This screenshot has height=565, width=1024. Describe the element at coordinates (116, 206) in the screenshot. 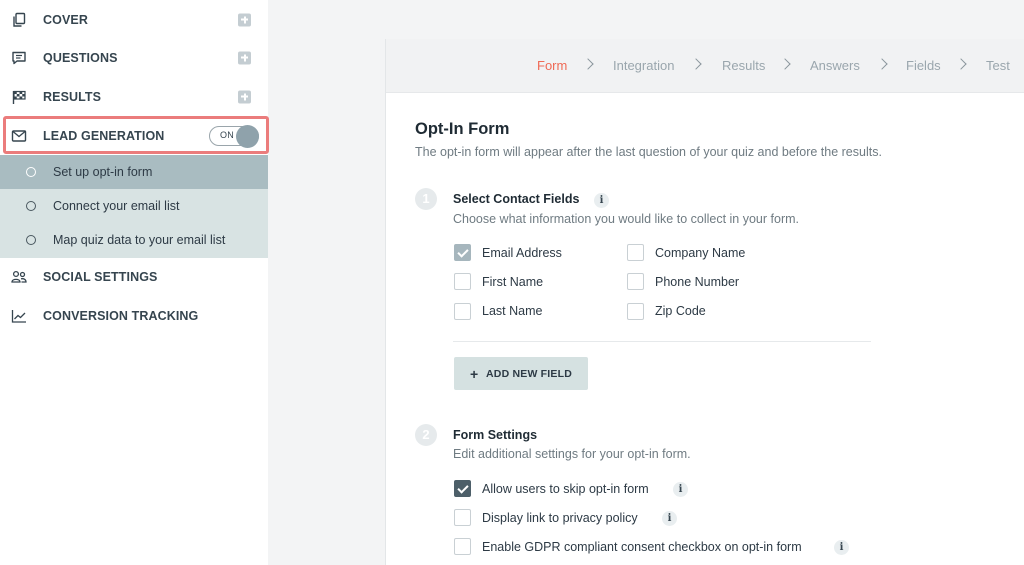

I see `submenu-item-label: Connect your email list` at that location.